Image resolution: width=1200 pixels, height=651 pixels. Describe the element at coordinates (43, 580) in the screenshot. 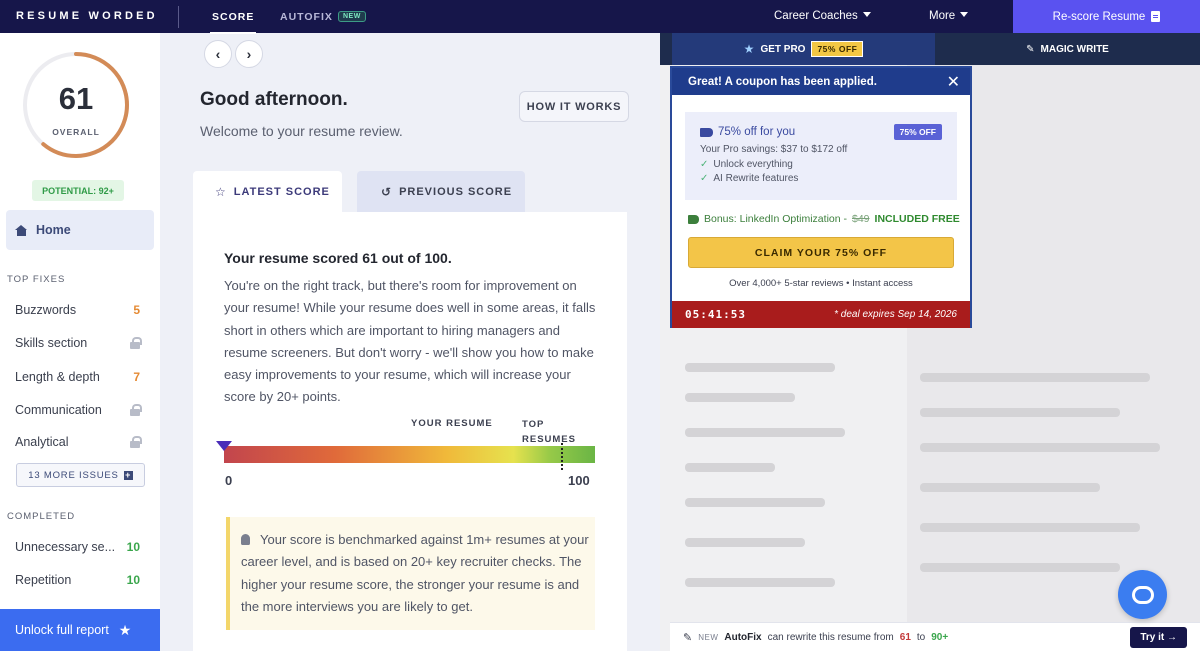

I see `completed-label: Repetition` at that location.